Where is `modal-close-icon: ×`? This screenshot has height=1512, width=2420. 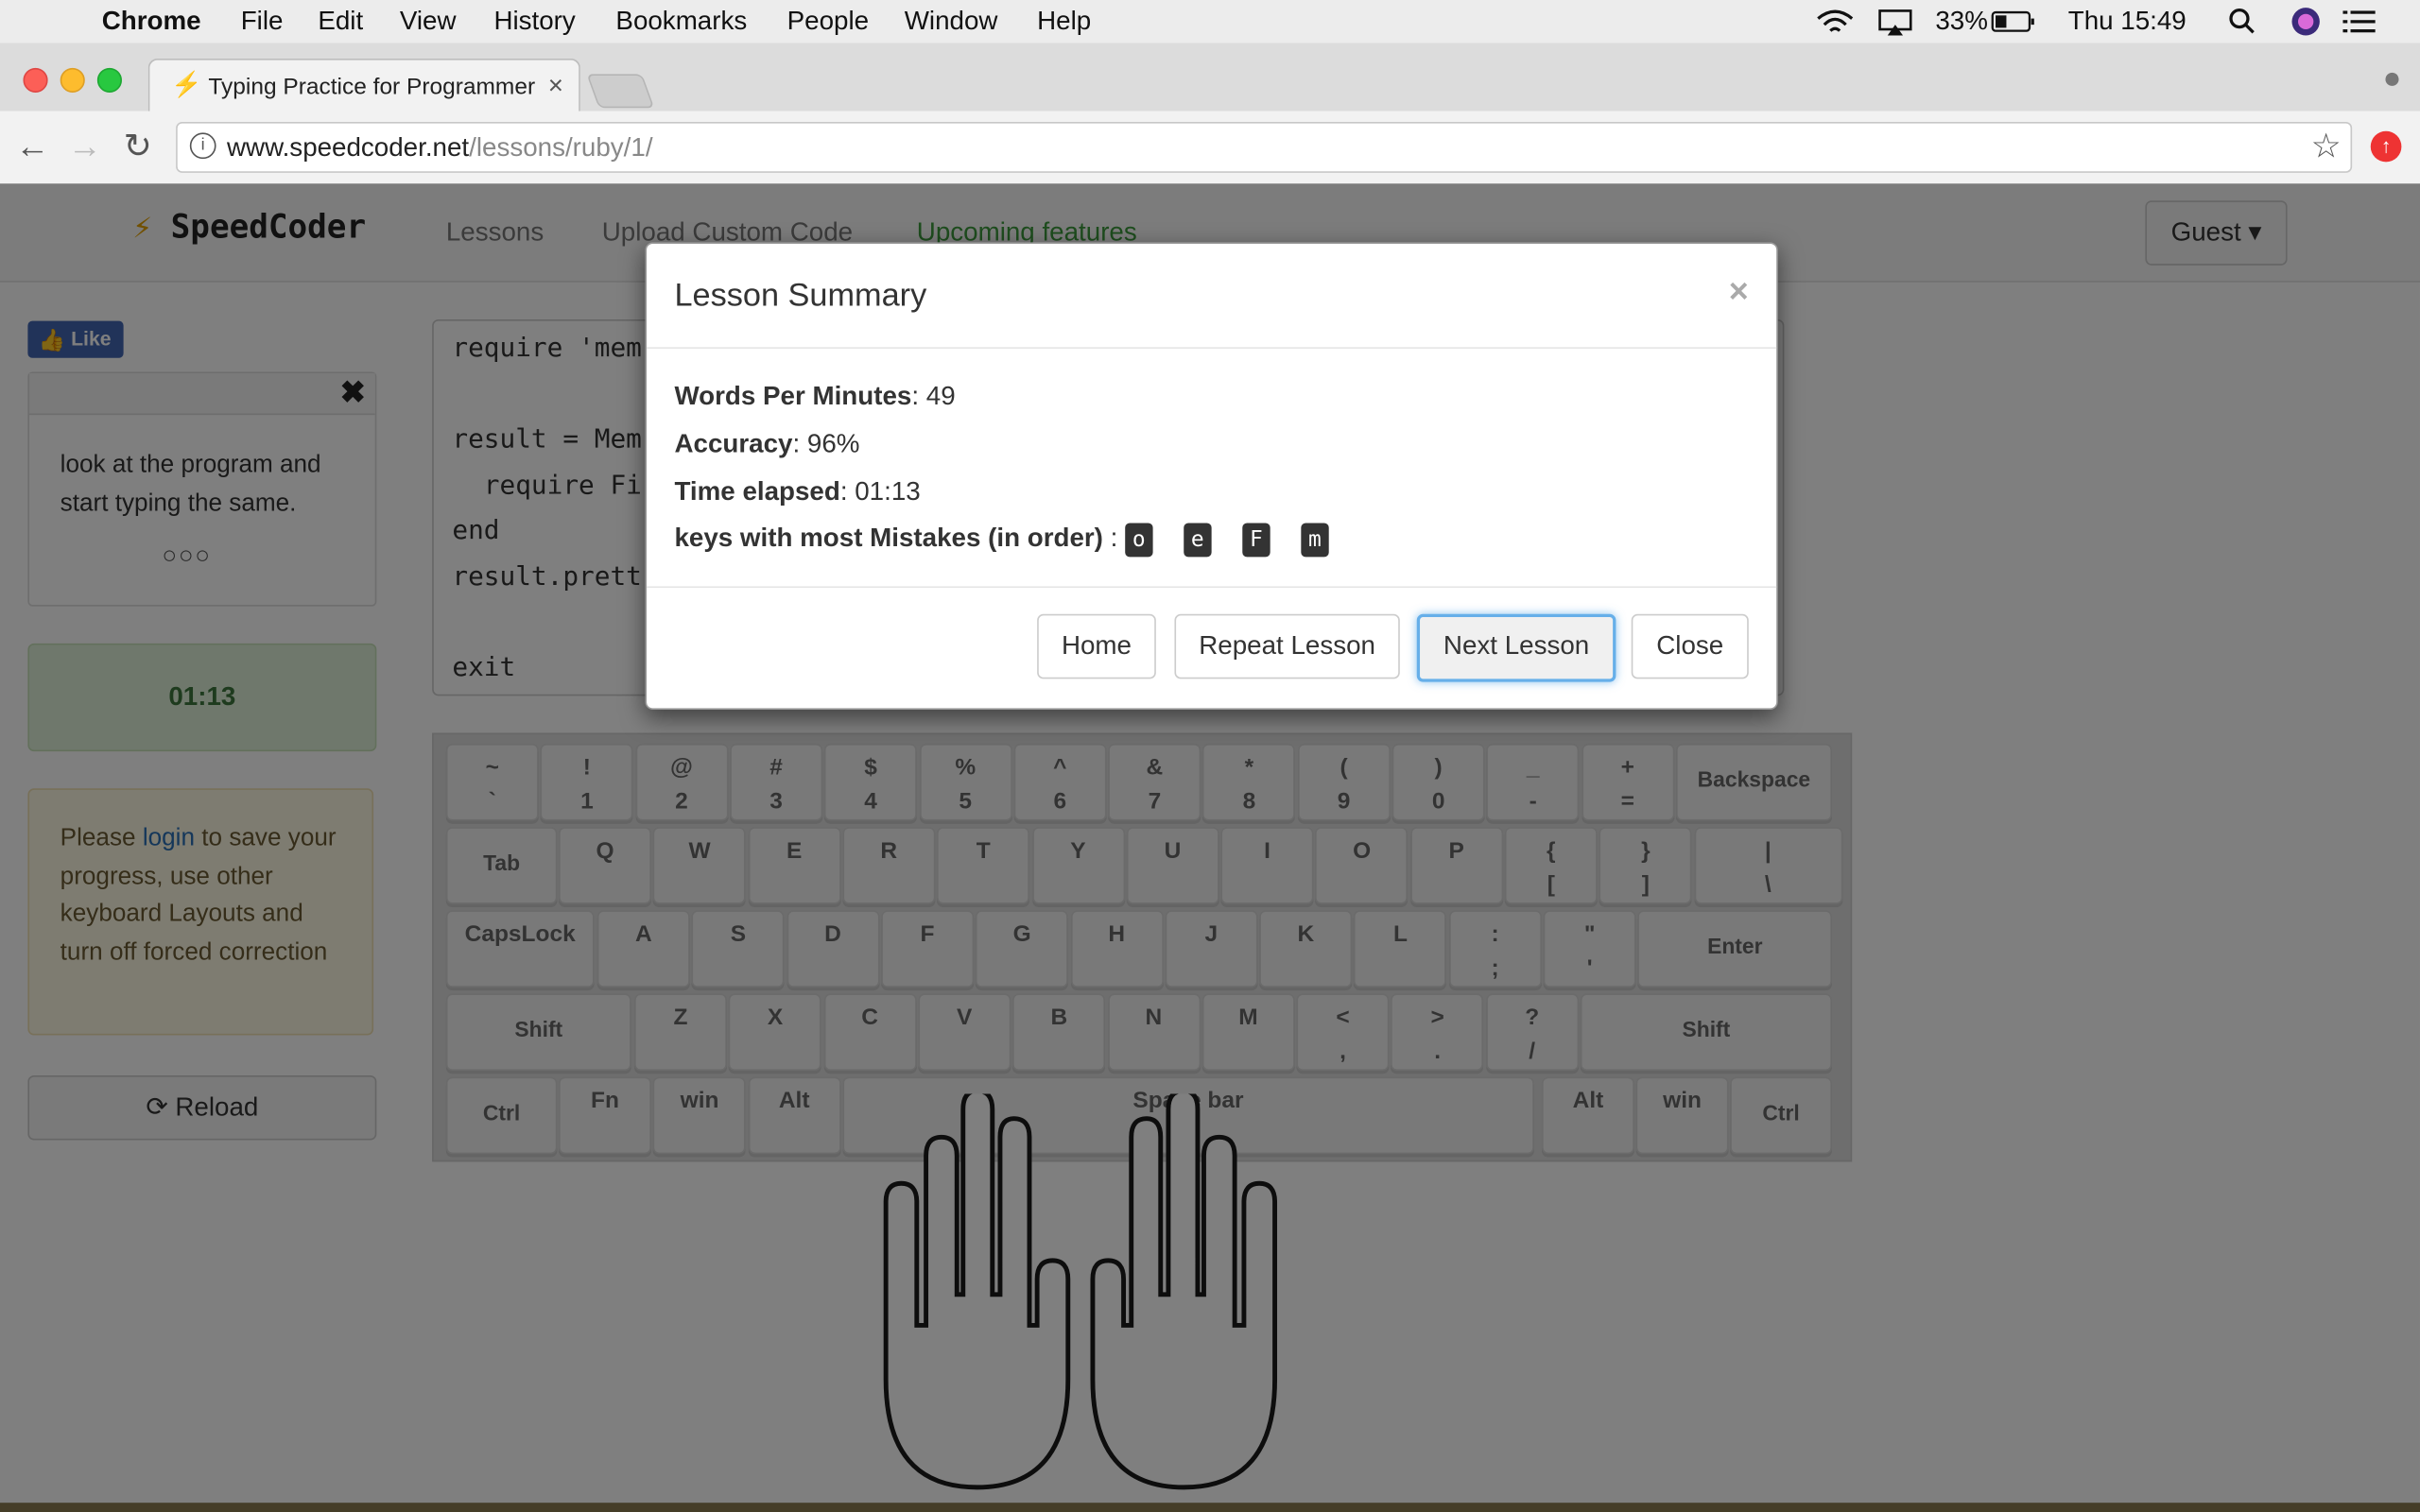 modal-close-icon: × is located at coordinates (1739, 291).